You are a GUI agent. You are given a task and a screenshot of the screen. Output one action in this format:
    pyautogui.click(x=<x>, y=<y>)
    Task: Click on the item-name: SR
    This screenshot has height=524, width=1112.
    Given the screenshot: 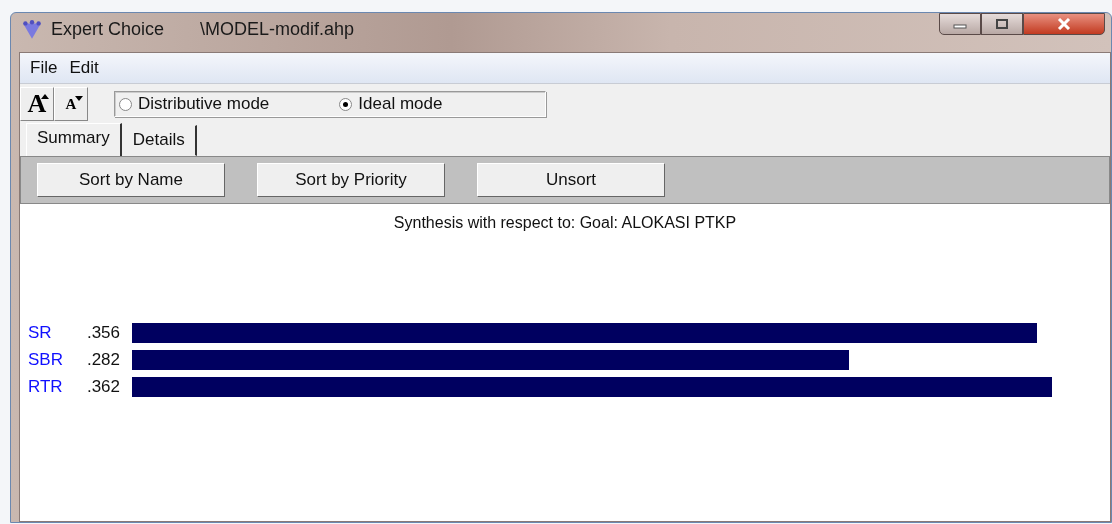 What is the action you would take?
    pyautogui.click(x=40, y=333)
    